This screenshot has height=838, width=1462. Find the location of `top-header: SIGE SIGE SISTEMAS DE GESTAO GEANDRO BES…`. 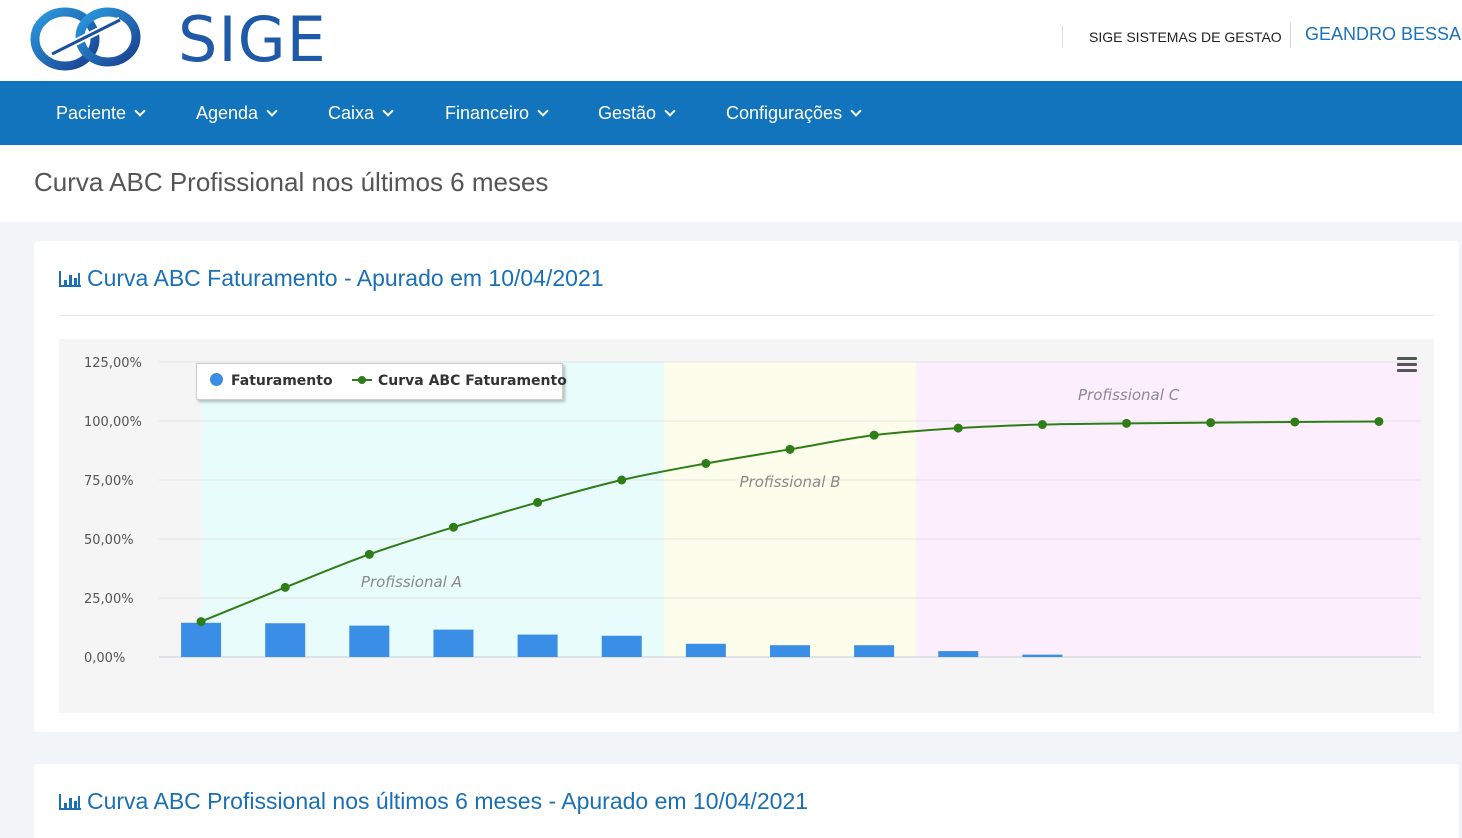

top-header: SIGE SIGE SISTEMAS DE GESTAO GEANDRO BES… is located at coordinates (731, 40).